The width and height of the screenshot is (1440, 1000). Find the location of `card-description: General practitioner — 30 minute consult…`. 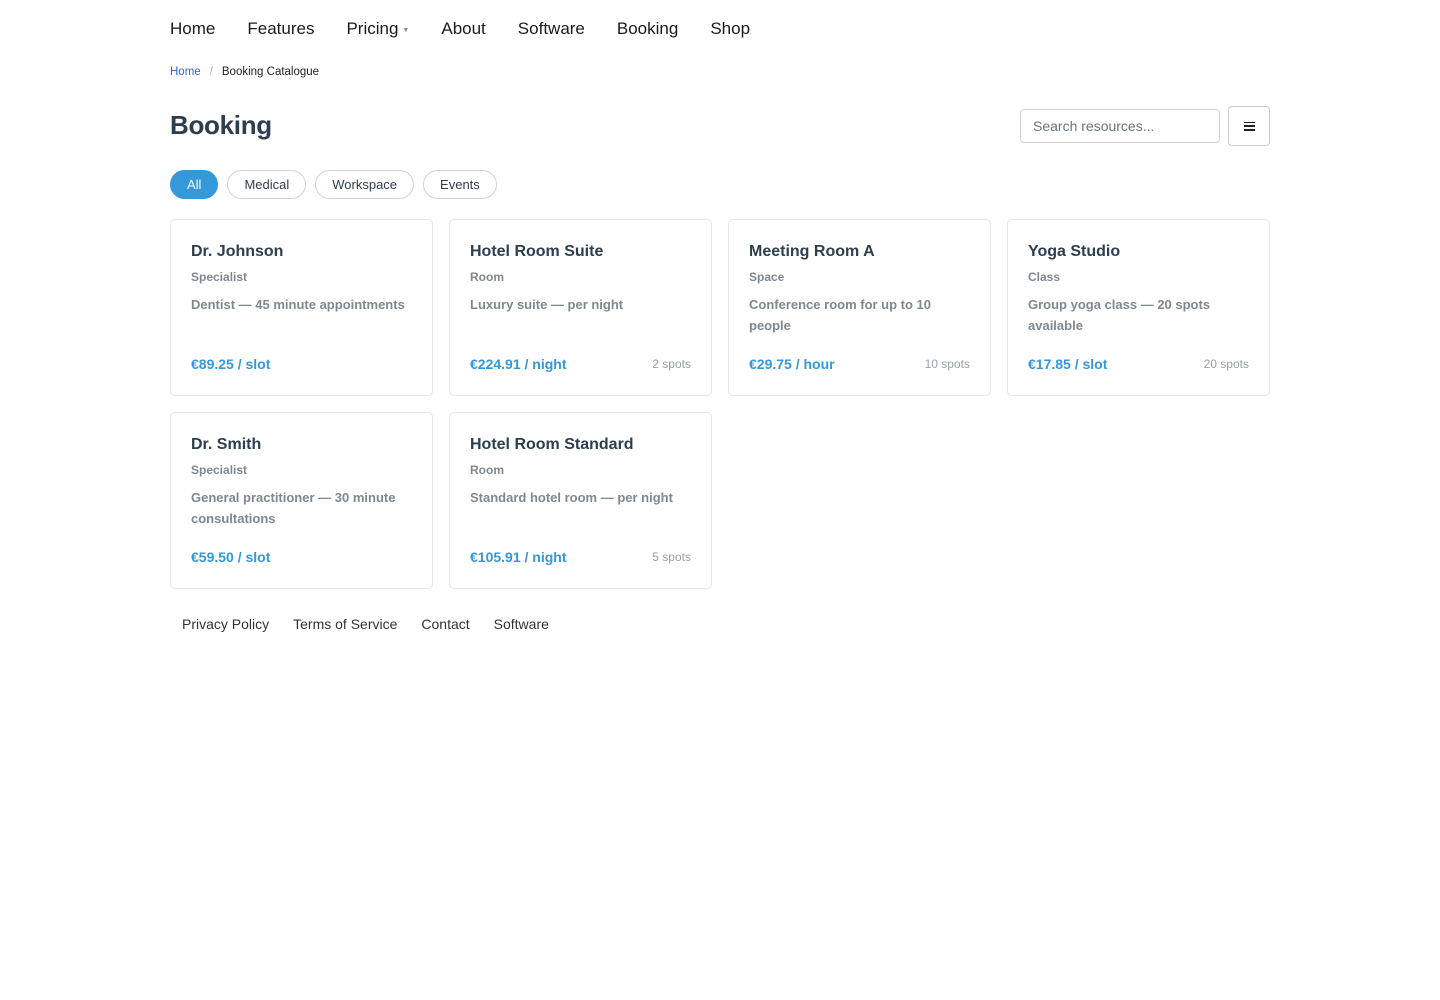

card-description: General practitioner — 30 minute consult… is located at coordinates (293, 508).